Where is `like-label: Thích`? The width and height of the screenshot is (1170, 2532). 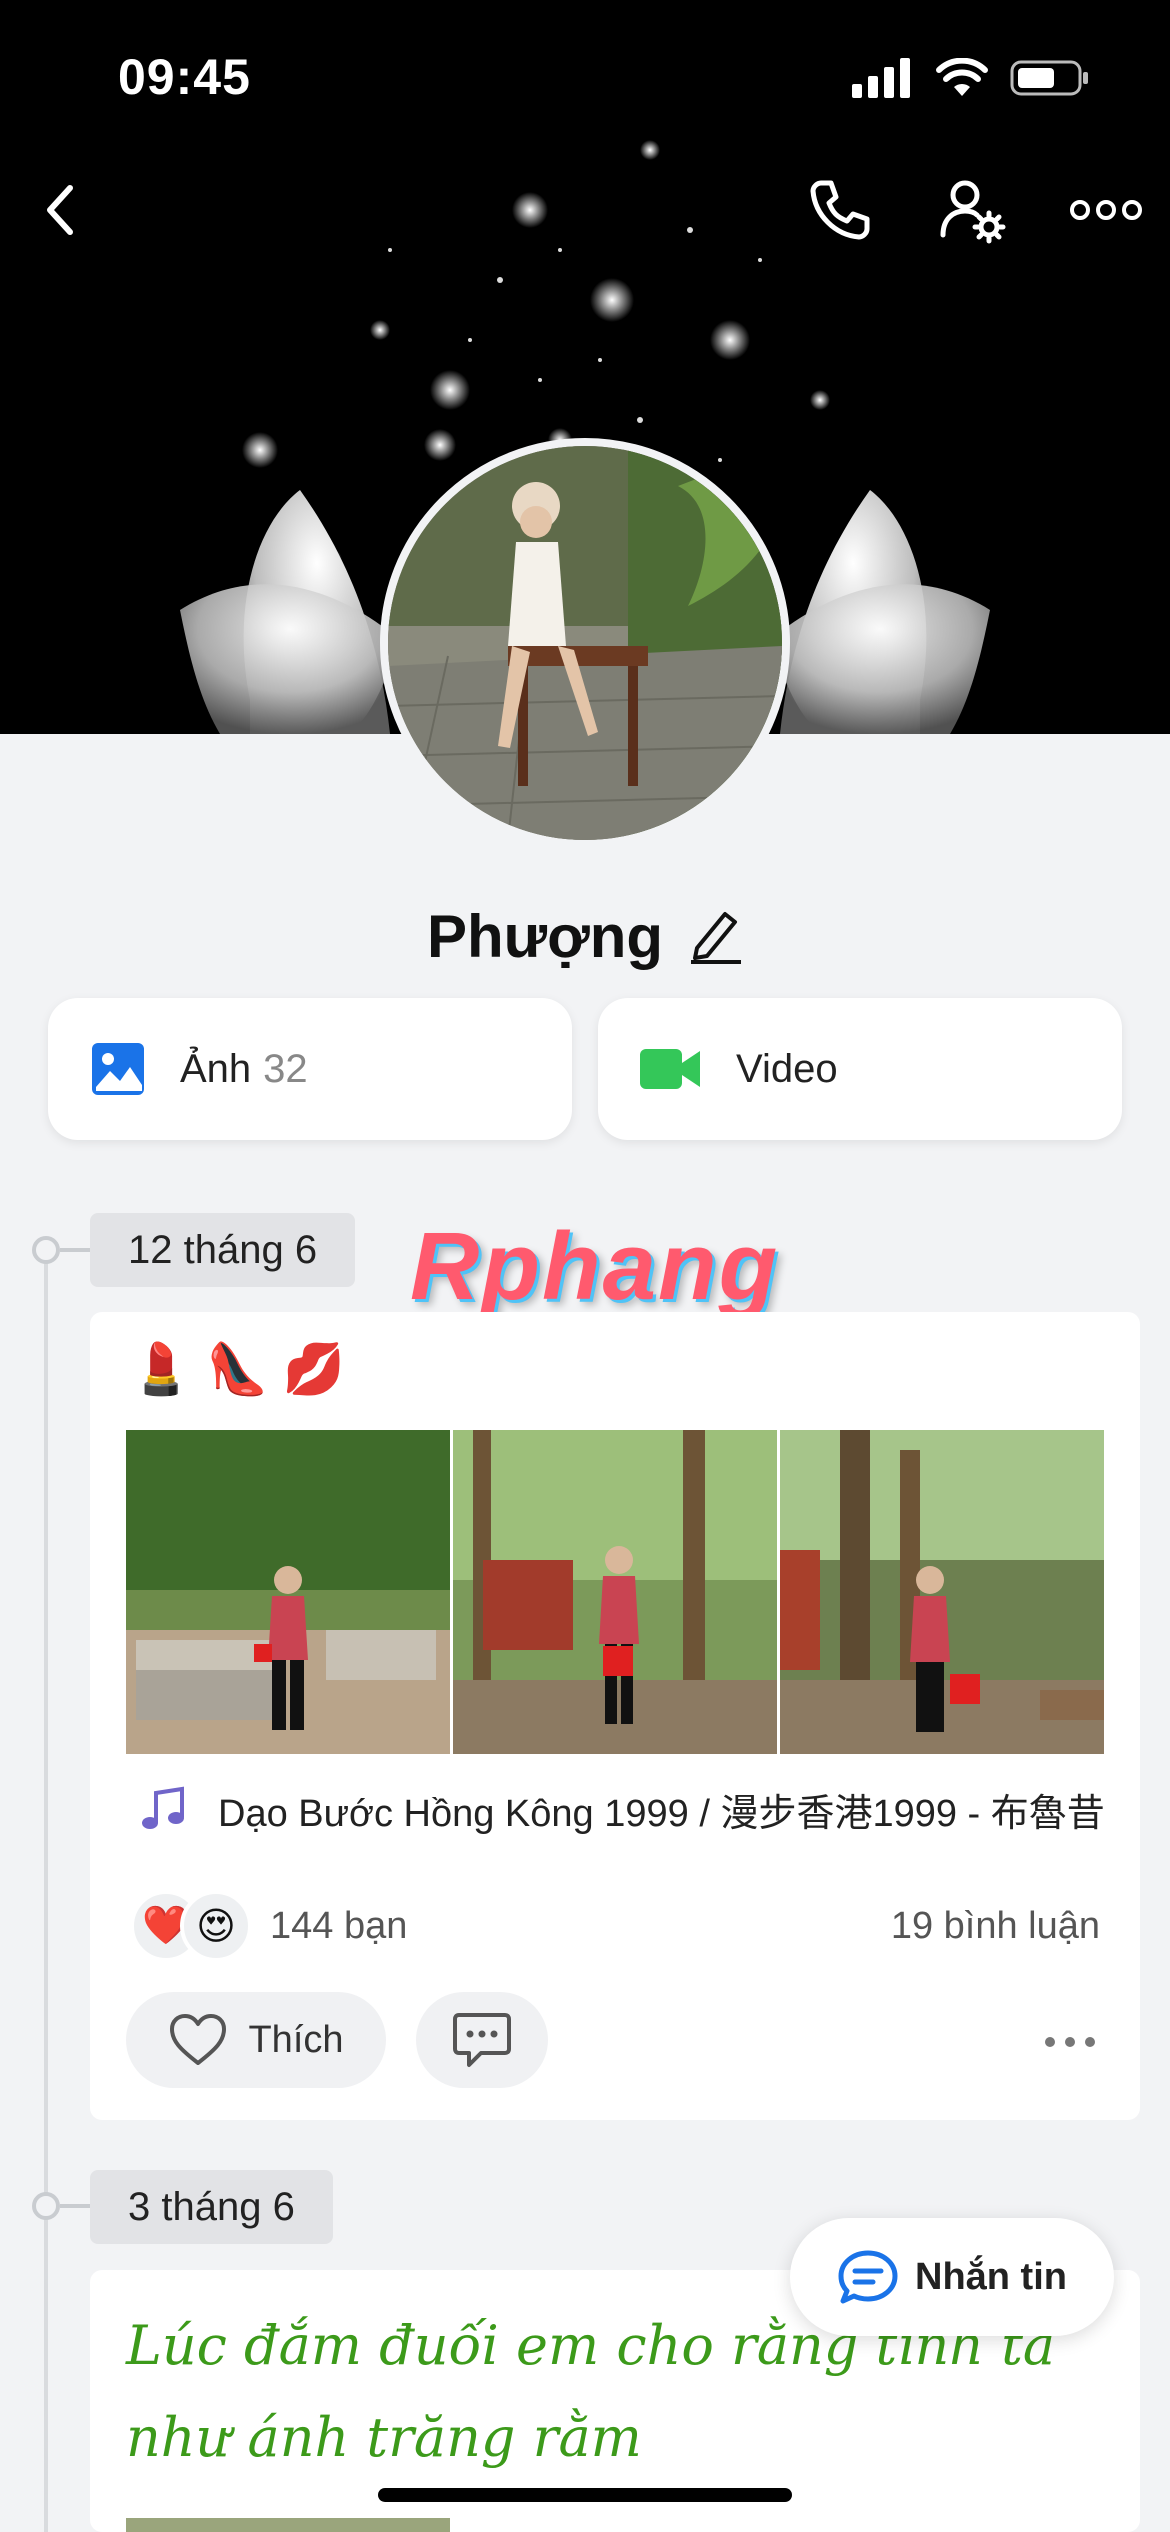
like-label: Thích is located at coordinates (296, 2039).